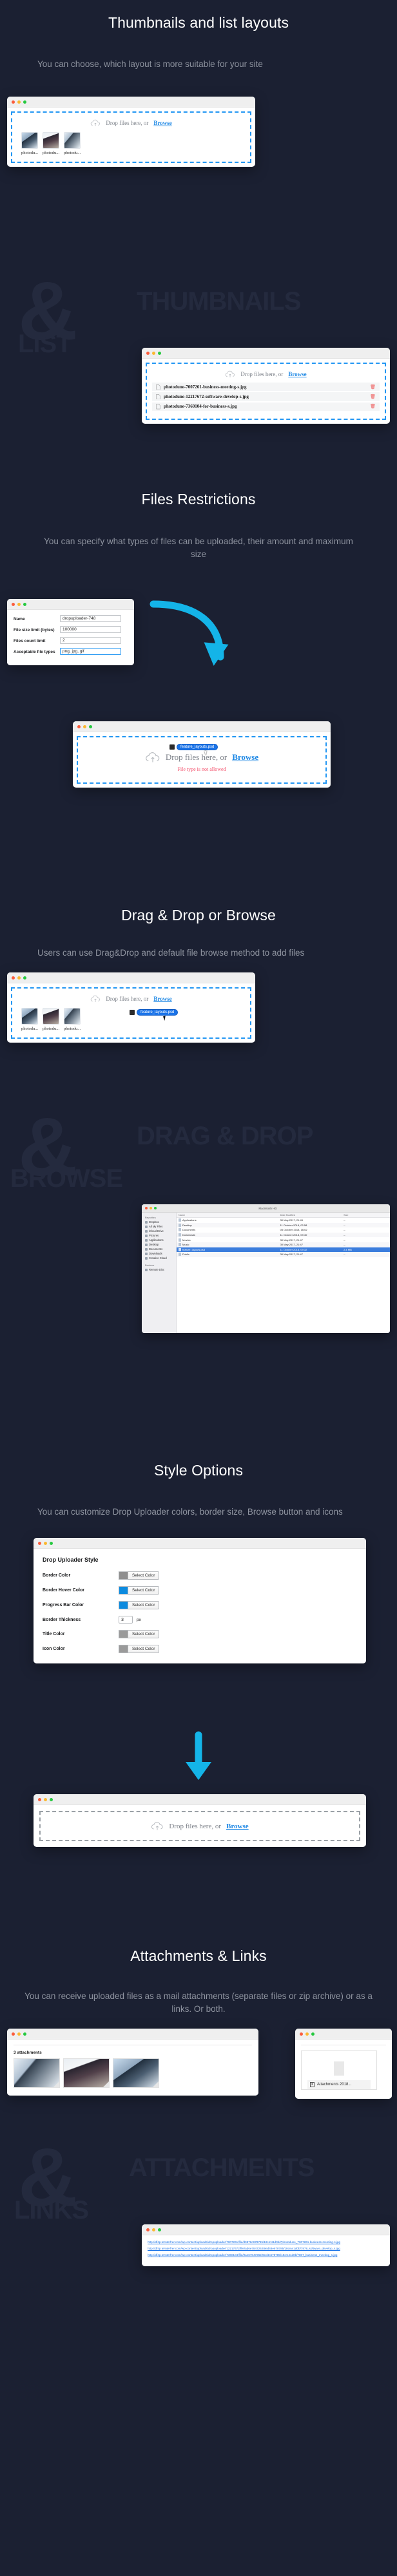  I want to click on table-row: Documents 05 October 2018, 16:02 --, so click(283, 1230).